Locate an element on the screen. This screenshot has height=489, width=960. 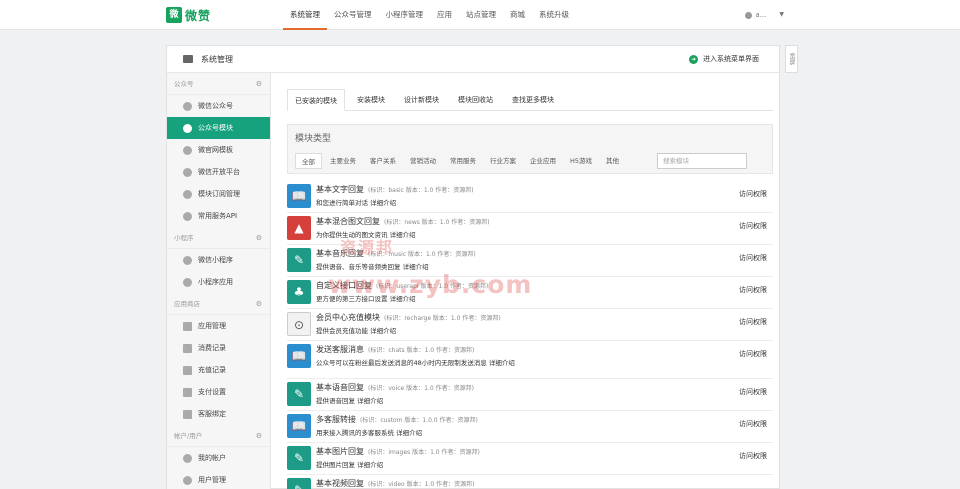
sidebar-item: 公众号模块 is located at coordinates (218, 128).